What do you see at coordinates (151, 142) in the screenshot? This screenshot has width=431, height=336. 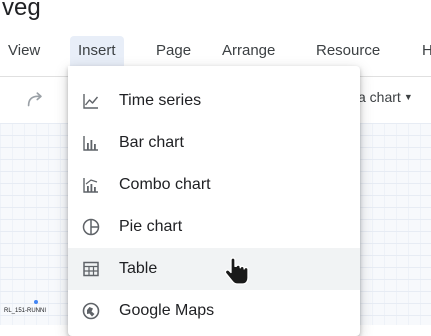 I see `insert-menu-item-label: Bar chart` at bounding box center [151, 142].